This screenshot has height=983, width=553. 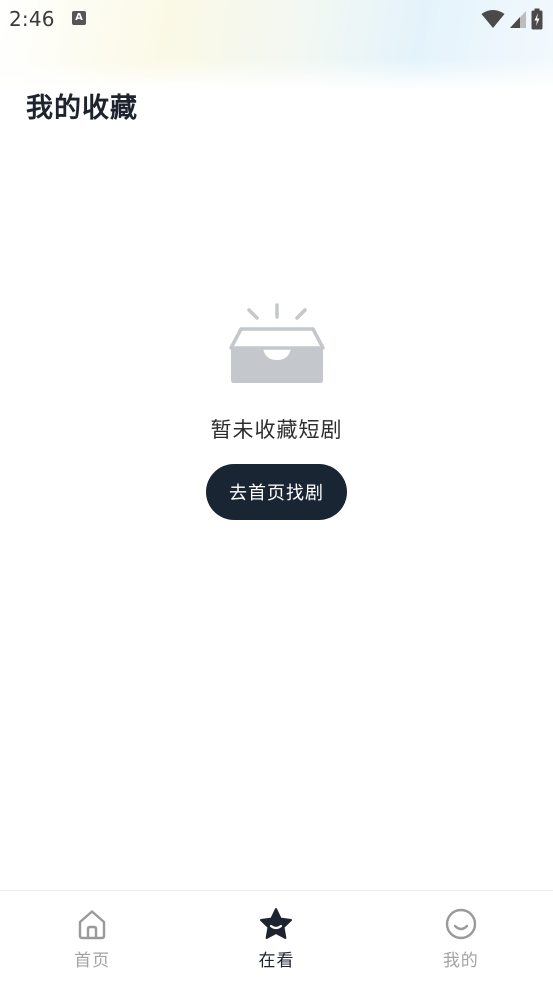 I want to click on star-icon, so click(x=276, y=923).